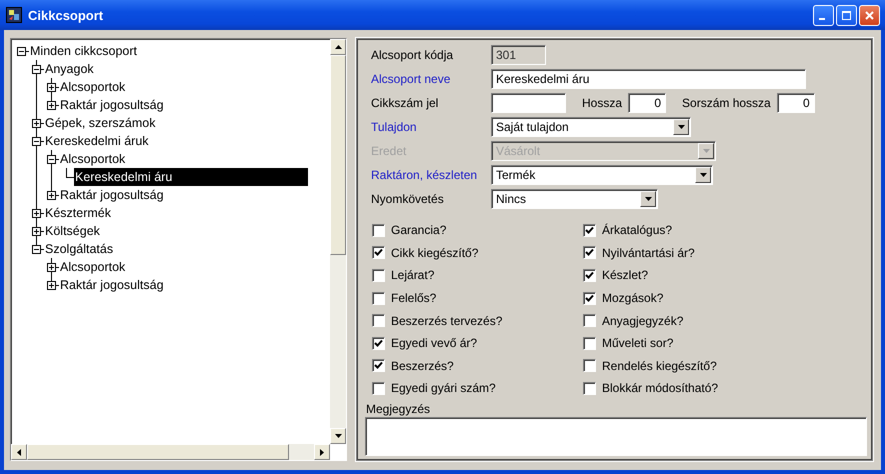 This screenshot has height=474, width=885. Describe the element at coordinates (418, 230) in the screenshot. I see `checkbox-label: Garancia?` at that location.